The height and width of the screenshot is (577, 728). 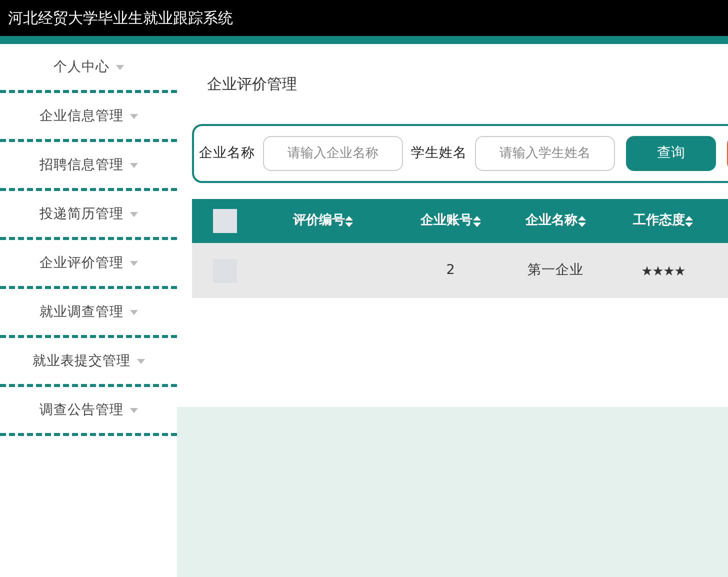 What do you see at coordinates (120, 18) in the screenshot?
I see `app-title: 河北经贸大学毕业生就业跟踪系统` at bounding box center [120, 18].